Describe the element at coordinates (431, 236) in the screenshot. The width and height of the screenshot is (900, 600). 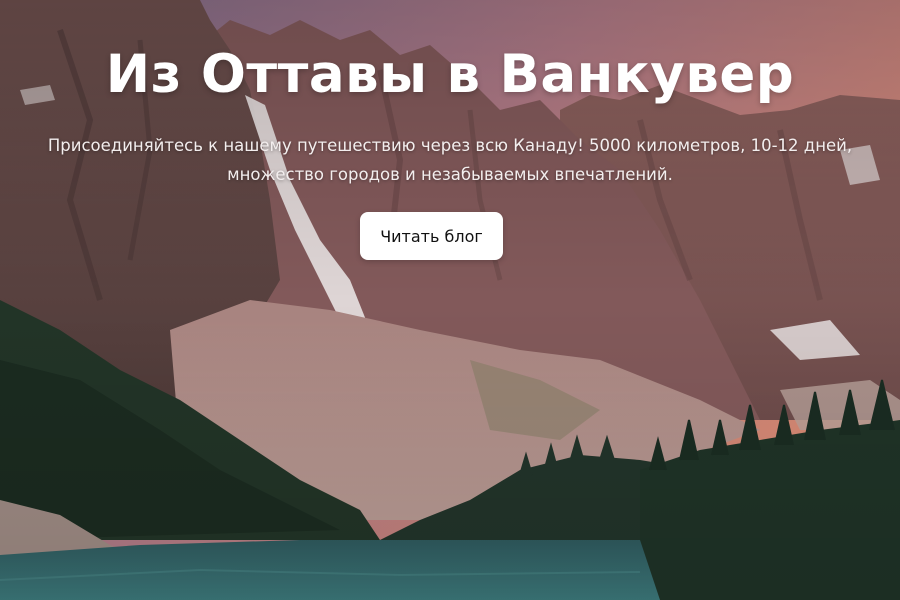
I see `read-blog-button: Читать блог` at that location.